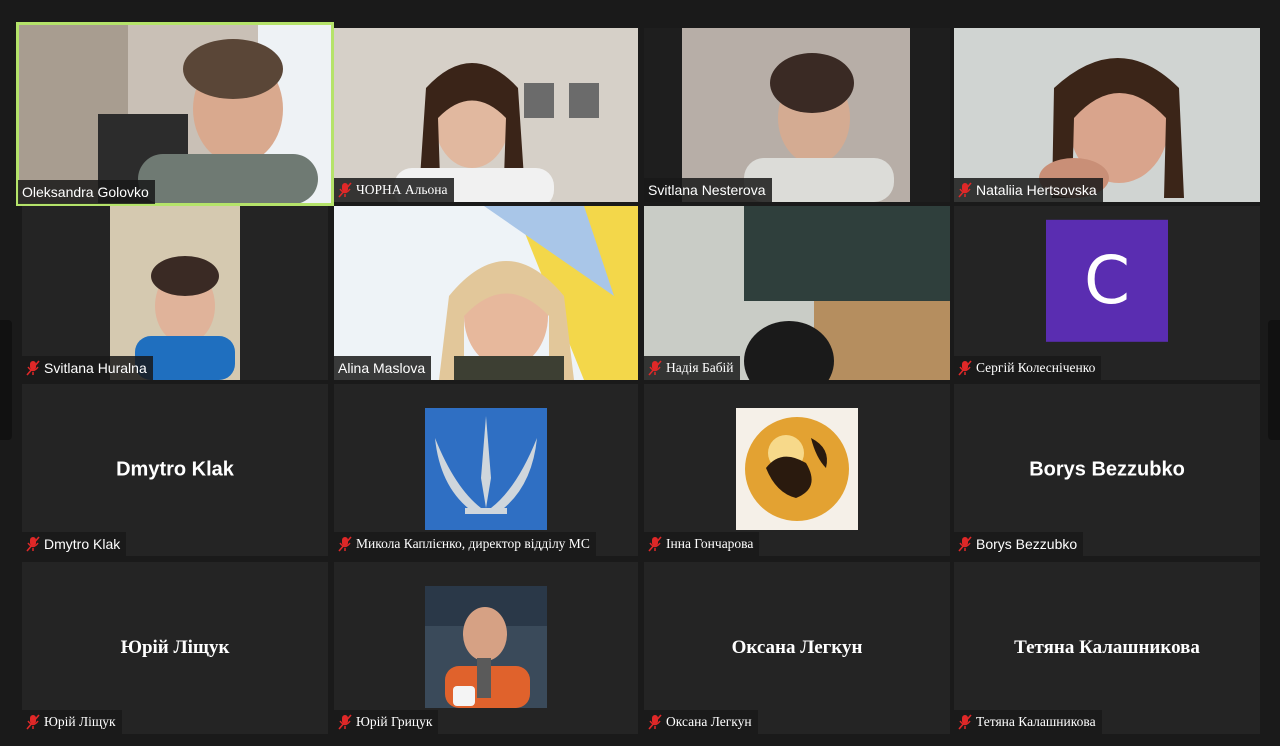  I want to click on name-label: Оксана Легкун, so click(701, 722).